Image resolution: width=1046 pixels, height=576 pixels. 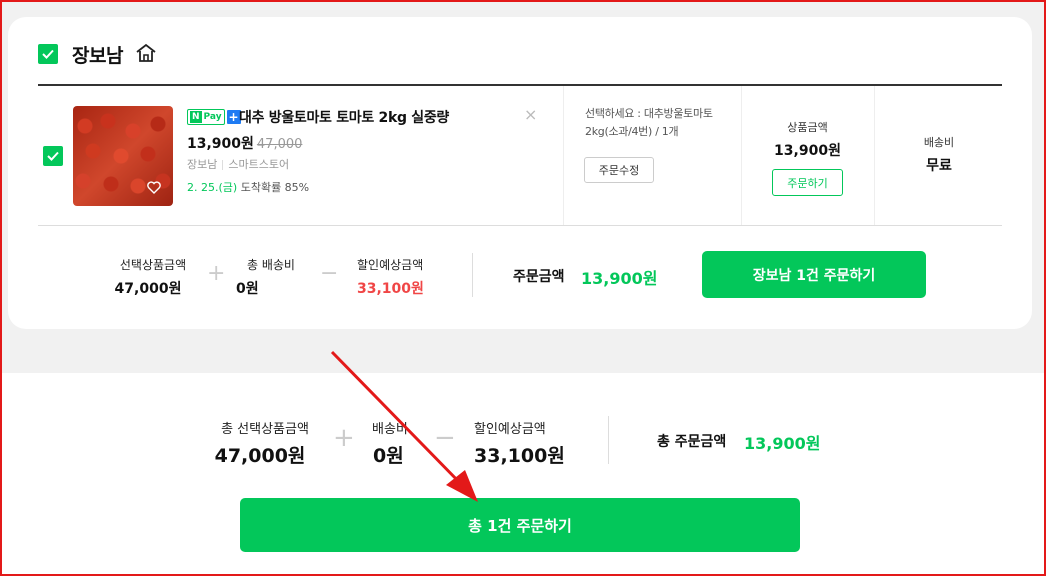 I want to click on product-price: 13,900원 47,000, so click(x=244, y=143).